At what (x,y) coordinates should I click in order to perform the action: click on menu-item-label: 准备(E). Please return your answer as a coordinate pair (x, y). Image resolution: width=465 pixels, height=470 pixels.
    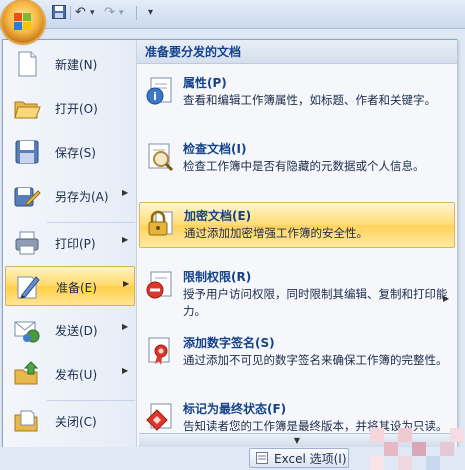
    Looking at the image, I should click on (76, 288).